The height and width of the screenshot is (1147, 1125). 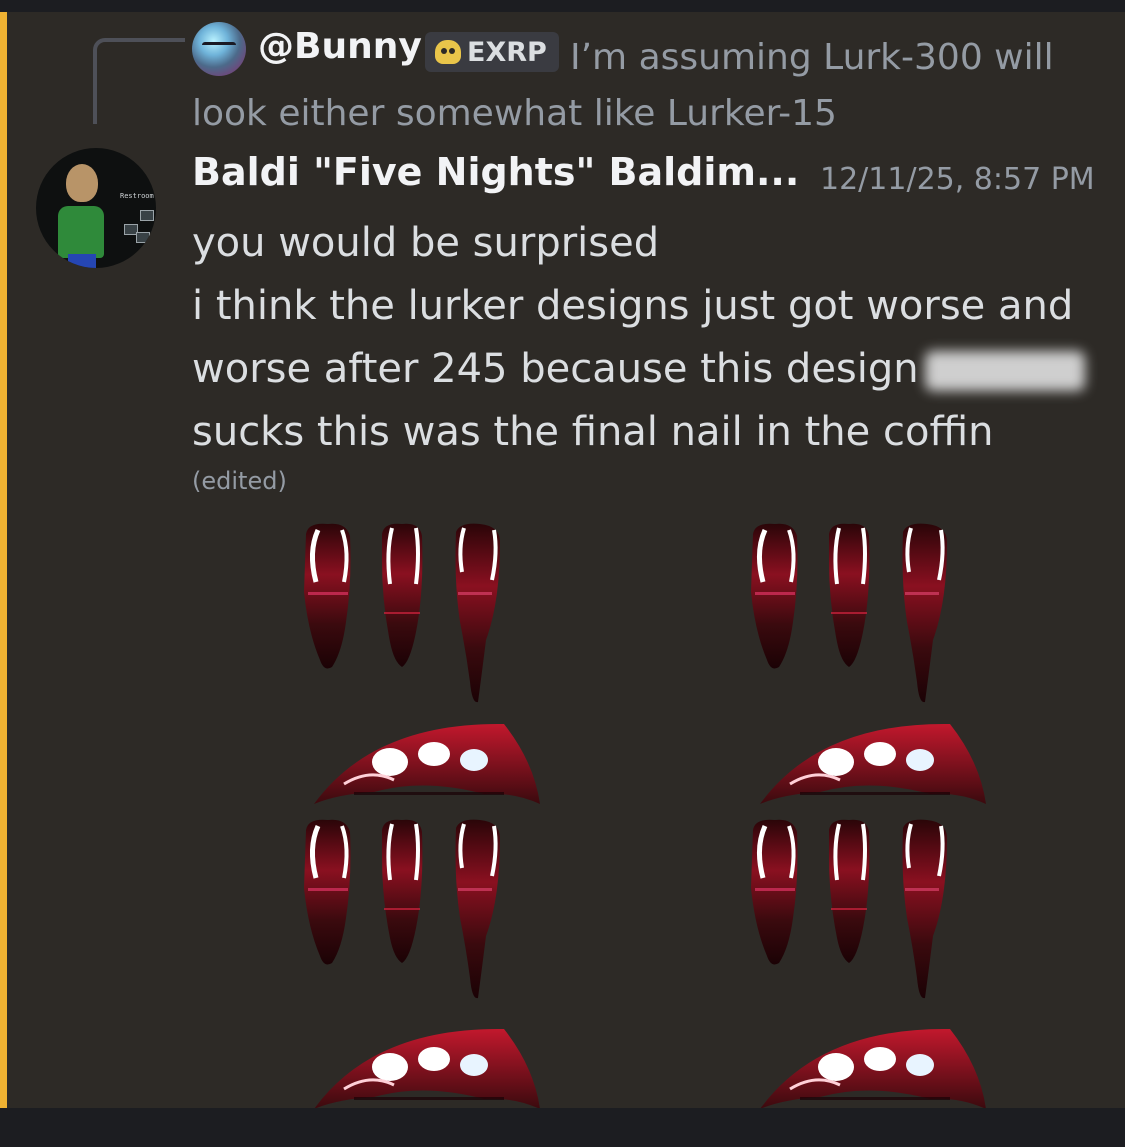 I want to click on claws-bottom-right, so click(x=849, y=909).